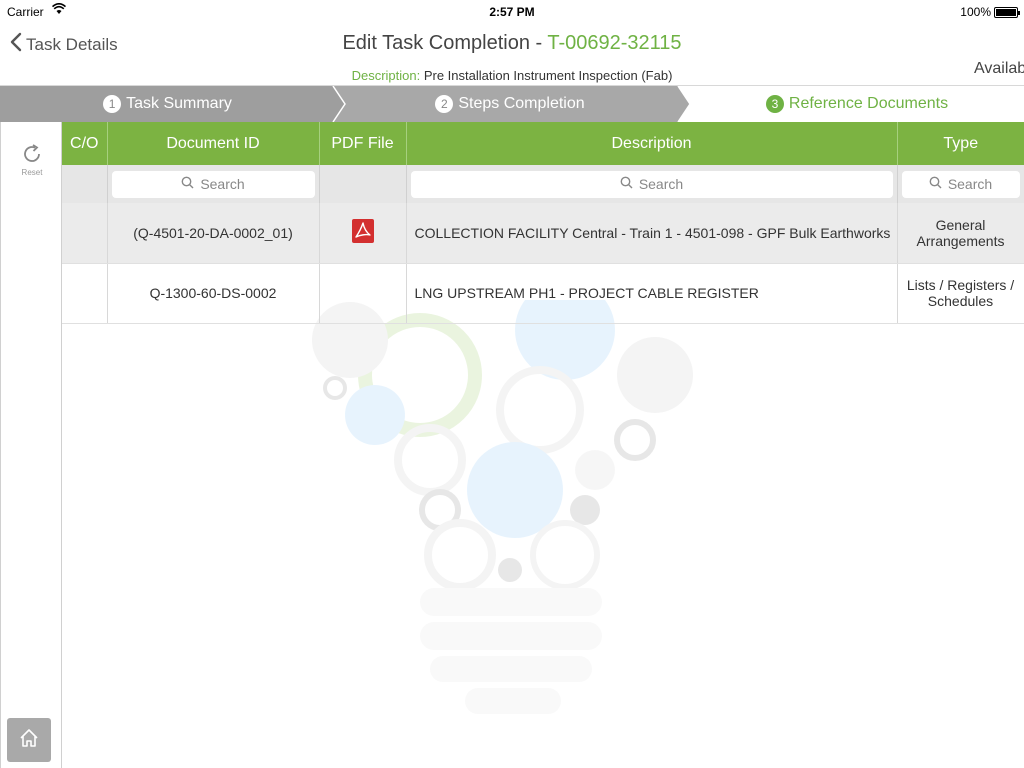  What do you see at coordinates (960, 233) in the screenshot?
I see `type-cell: General Arrangements` at bounding box center [960, 233].